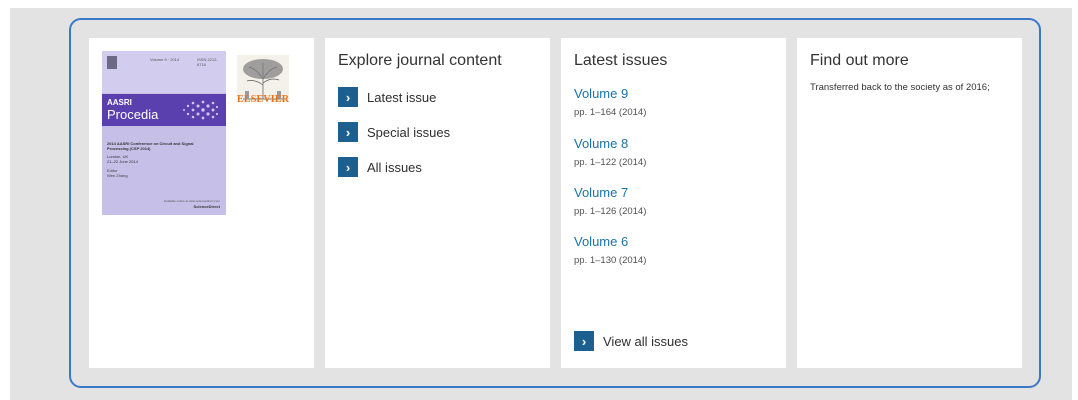 This screenshot has width=1078, height=400. What do you see at coordinates (117, 175) in the screenshot?
I see `cover-editor-name: Wen Zhang` at bounding box center [117, 175].